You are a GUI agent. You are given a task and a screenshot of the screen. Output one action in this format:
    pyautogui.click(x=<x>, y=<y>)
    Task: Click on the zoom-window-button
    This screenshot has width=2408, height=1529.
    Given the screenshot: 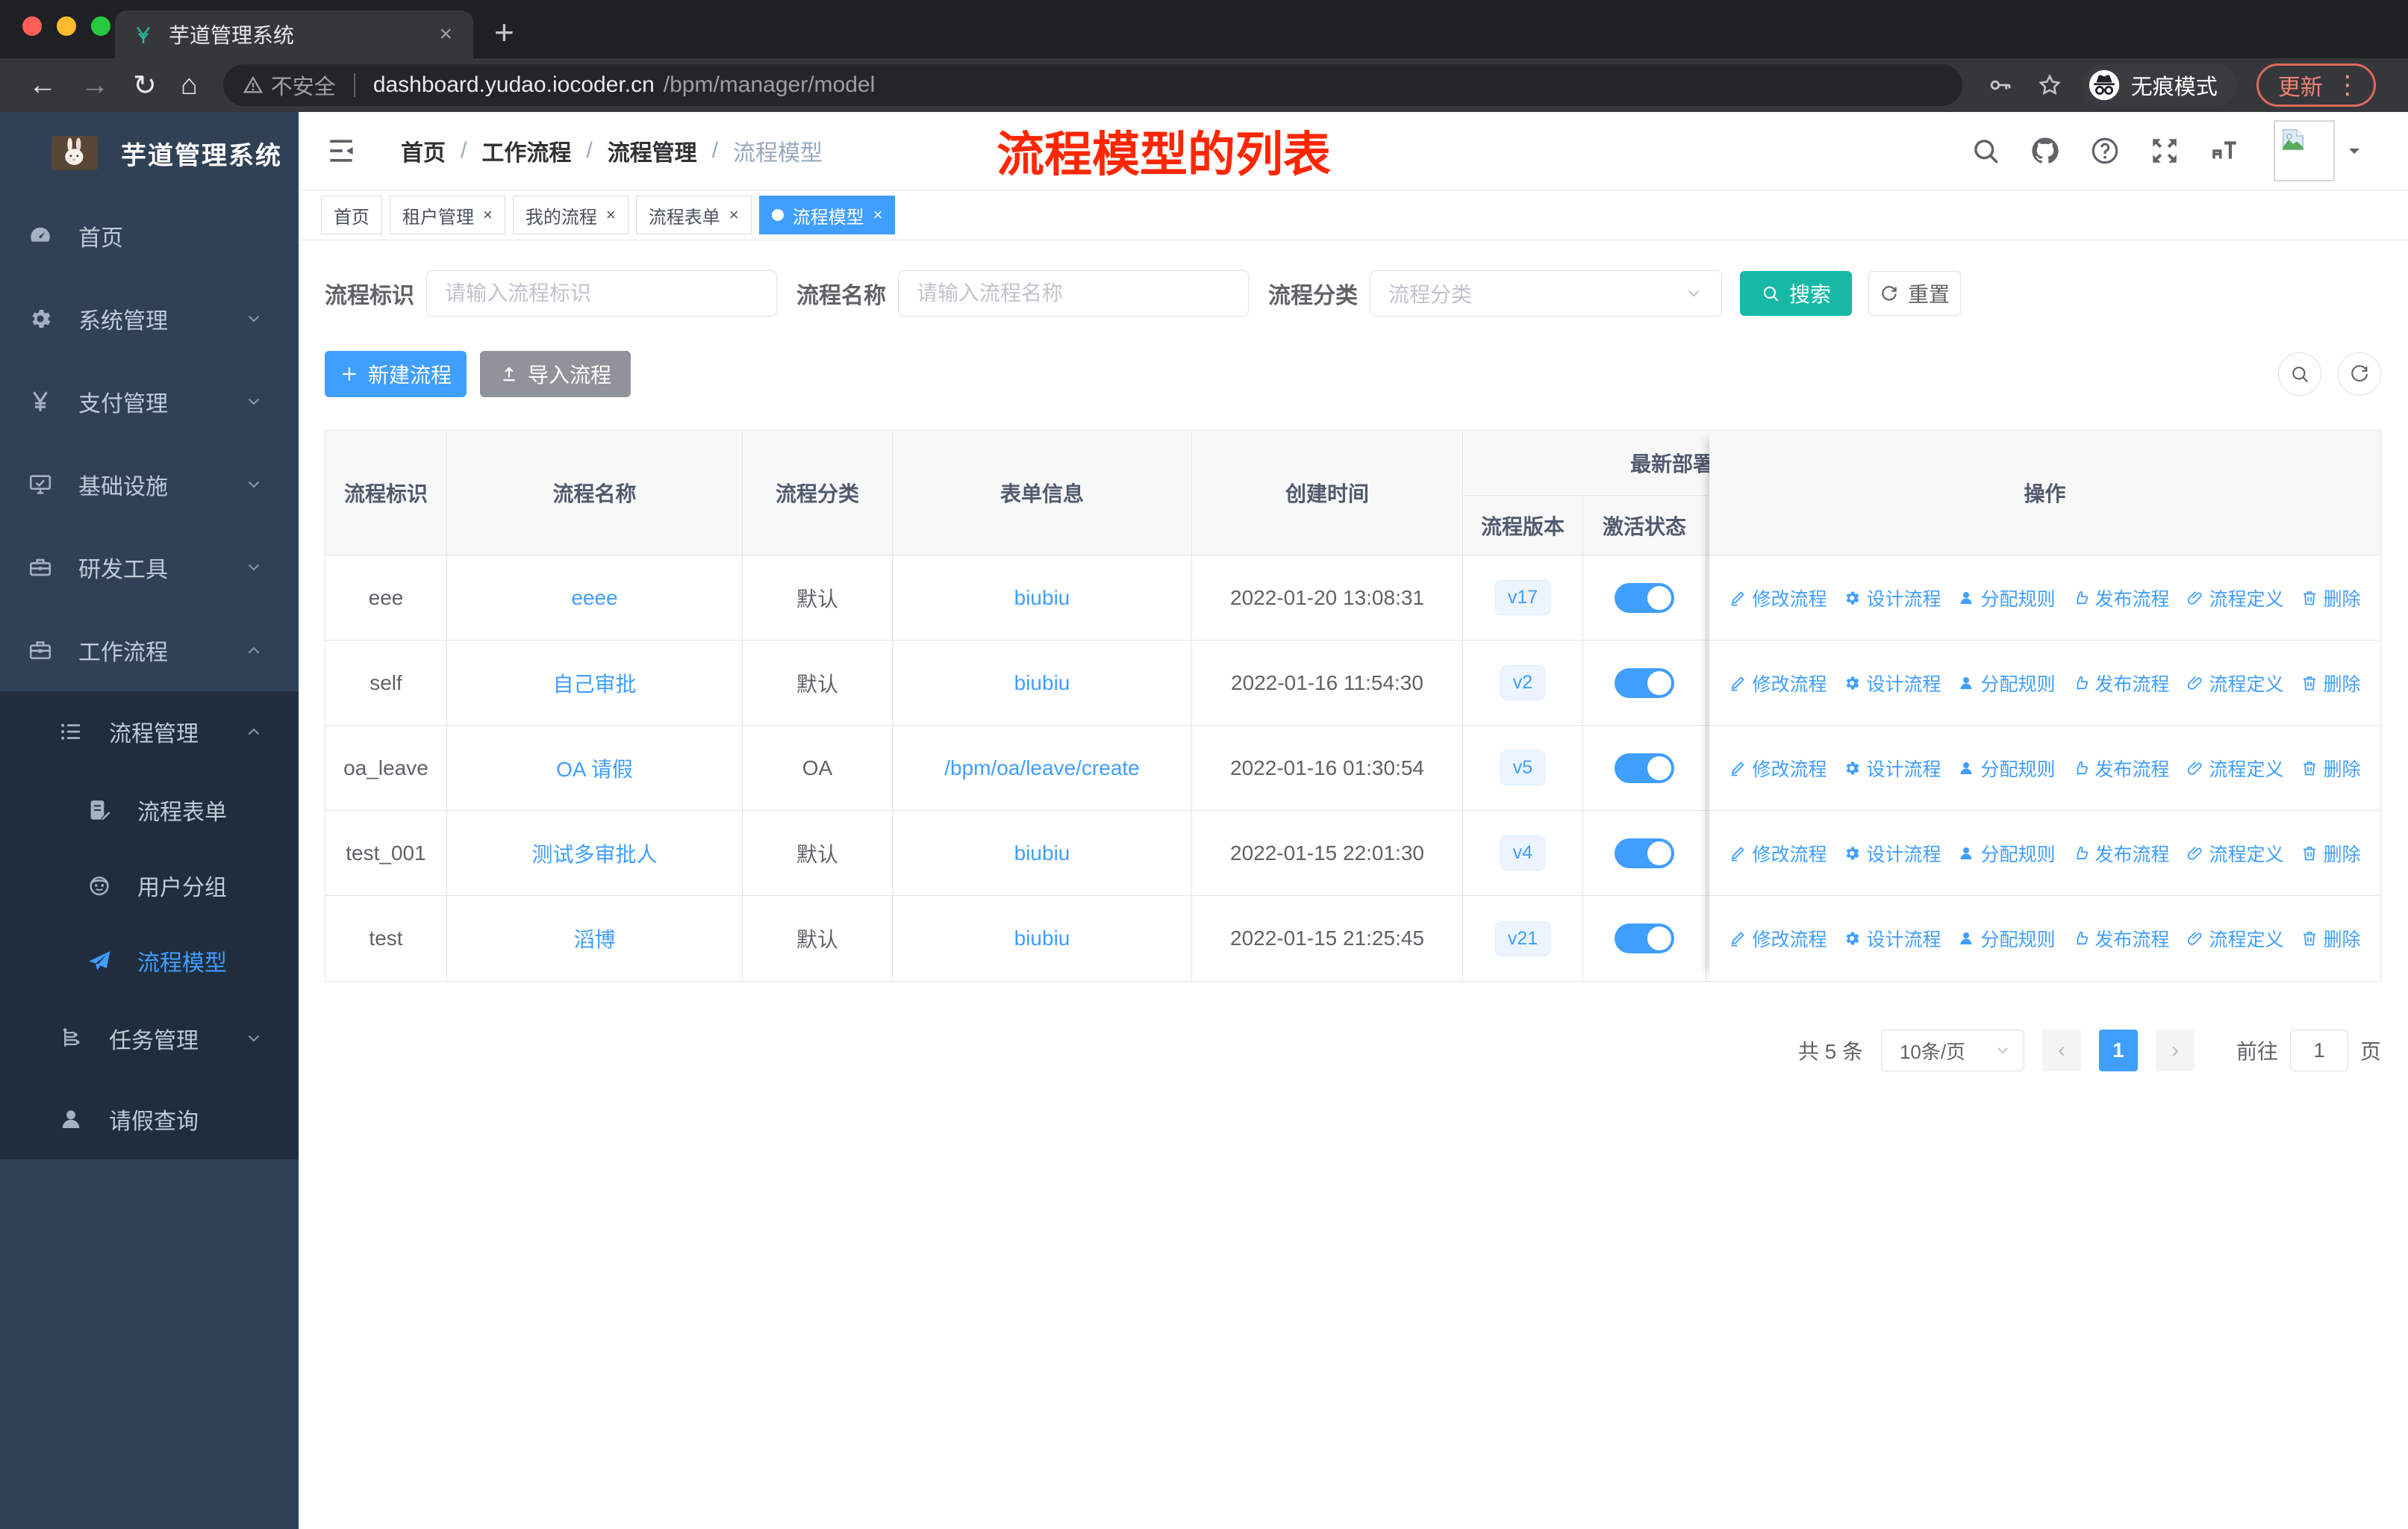 What is the action you would take?
    pyautogui.click(x=100, y=26)
    